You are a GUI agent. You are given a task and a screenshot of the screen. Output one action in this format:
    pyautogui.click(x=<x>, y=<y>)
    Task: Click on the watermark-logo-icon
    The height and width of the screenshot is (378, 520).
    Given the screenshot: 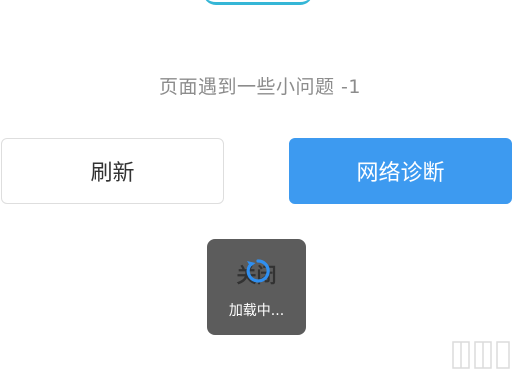 What is the action you would take?
    pyautogui.click(x=481, y=355)
    